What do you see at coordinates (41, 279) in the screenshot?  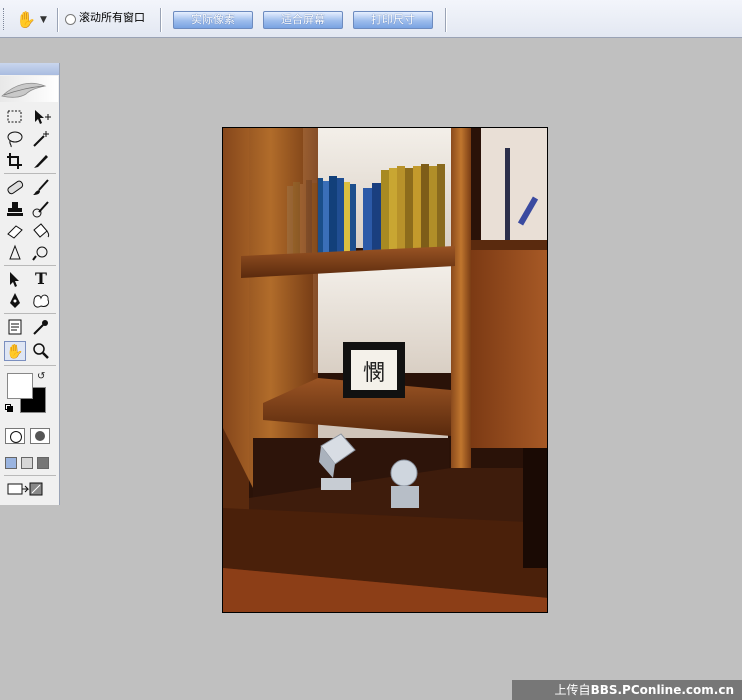 I see `type-icon: T` at bounding box center [41, 279].